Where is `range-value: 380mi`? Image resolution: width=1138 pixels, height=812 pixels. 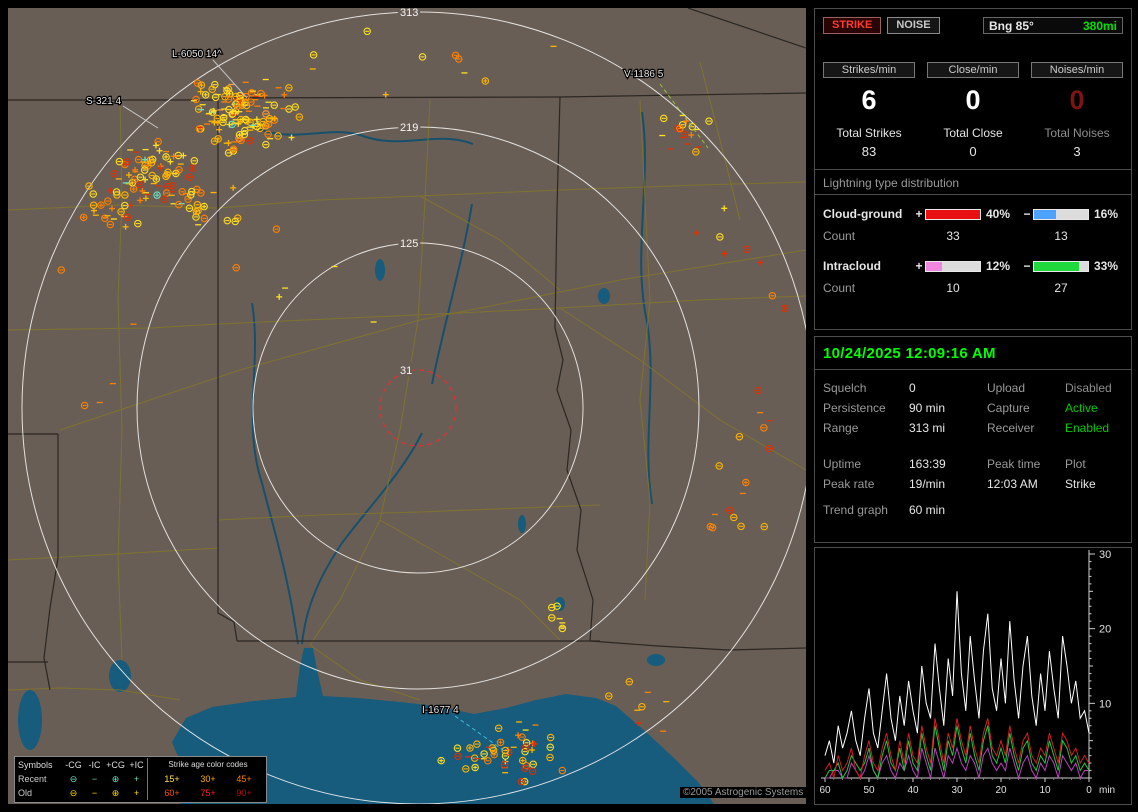 range-value: 380mi is located at coordinates (1099, 25).